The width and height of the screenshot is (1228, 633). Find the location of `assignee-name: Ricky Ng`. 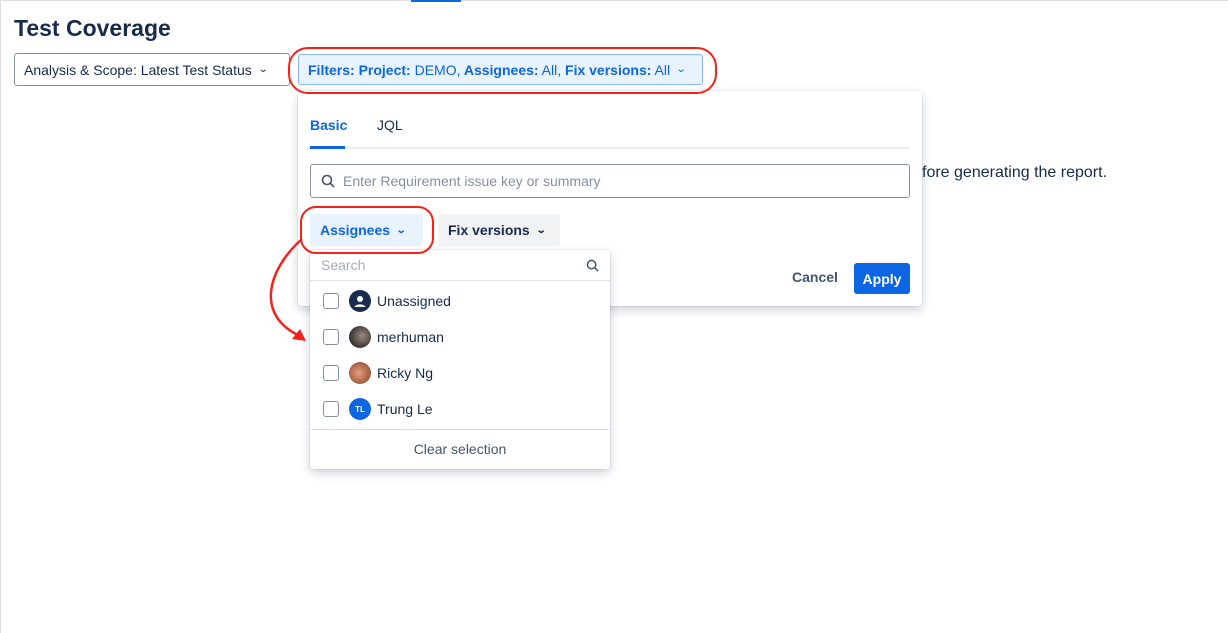

assignee-name: Ricky Ng is located at coordinates (405, 373).